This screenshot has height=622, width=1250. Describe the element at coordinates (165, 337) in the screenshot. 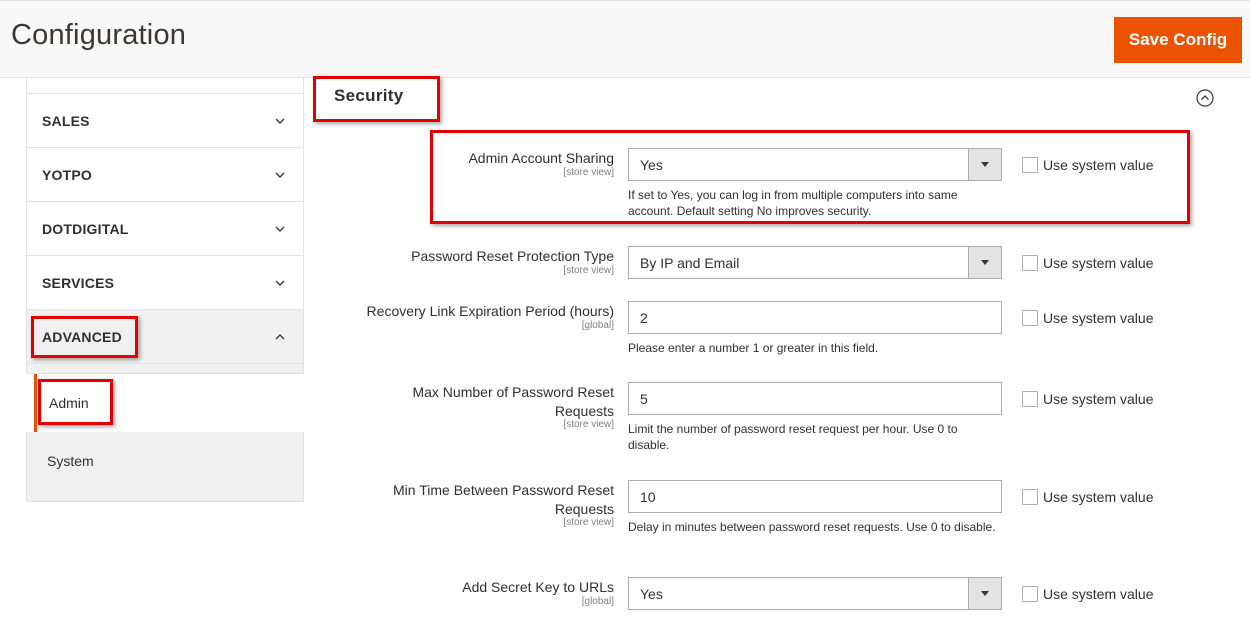

I see `sidebar-section-advanced: ADVANCED` at that location.